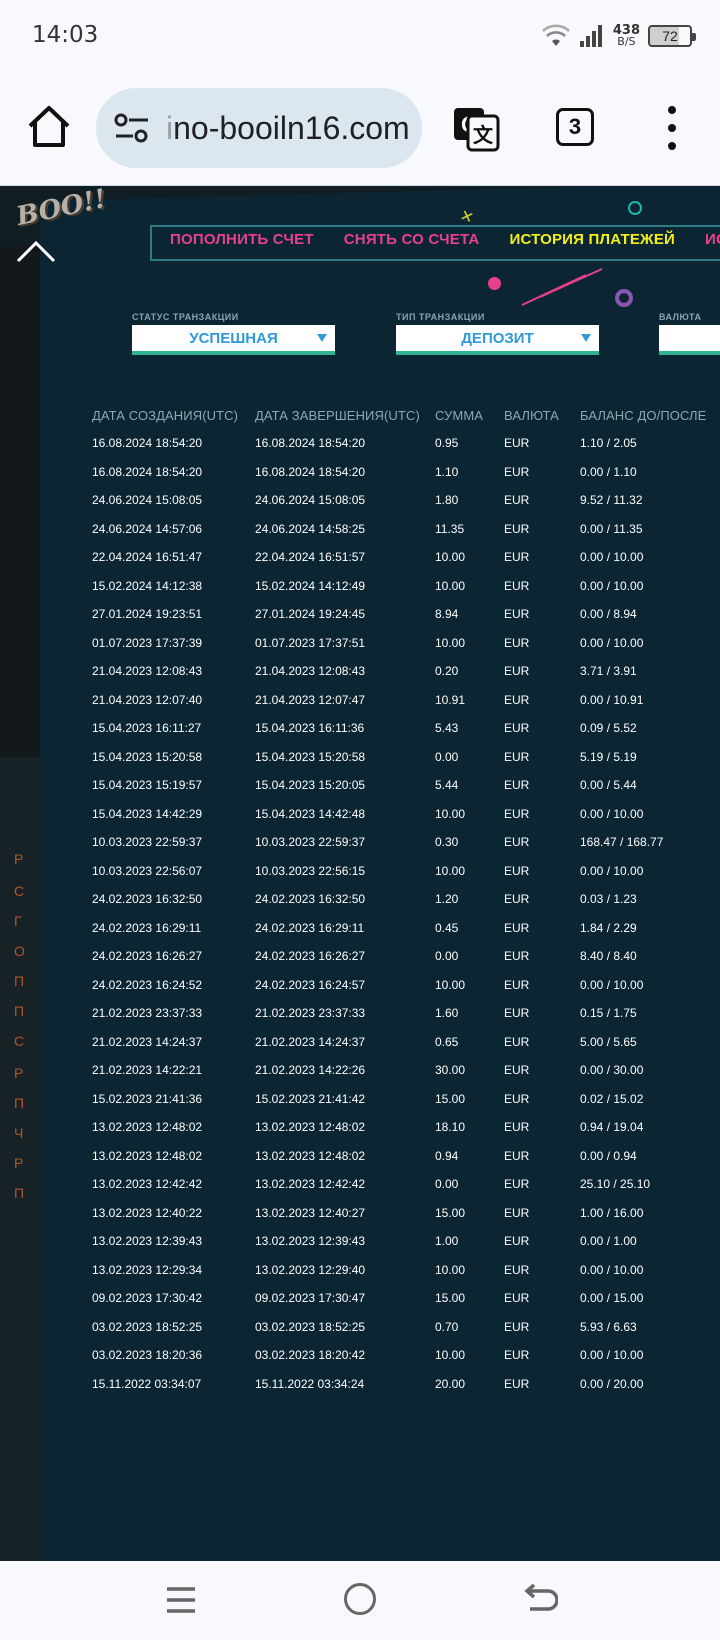  Describe the element at coordinates (447, 1241) in the screenshot. I see `cell-amount: 1.00` at that location.